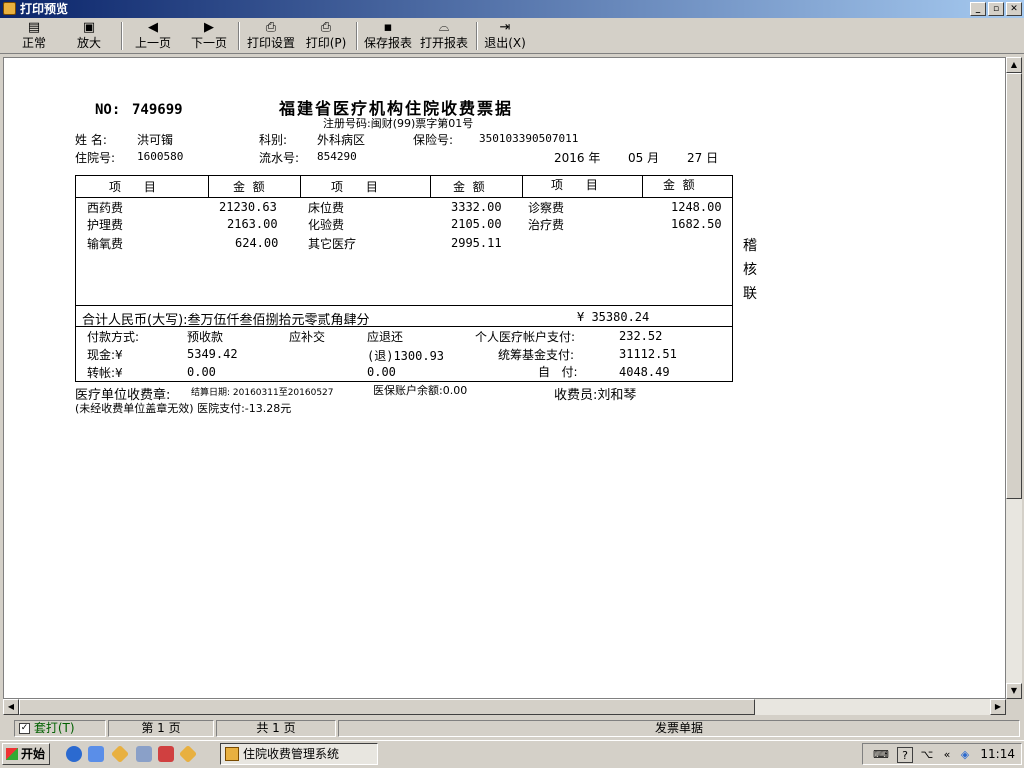 This screenshot has width=1024, height=768. What do you see at coordinates (558, 372) in the screenshot?
I see `self-pay-label: 自 付:` at bounding box center [558, 372].